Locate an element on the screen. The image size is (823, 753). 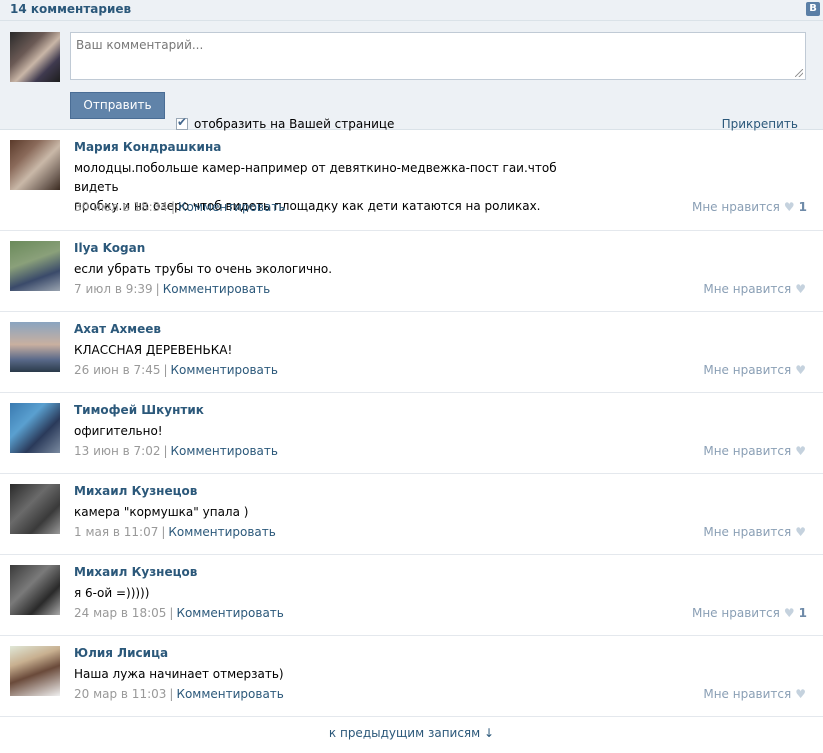
comment-meta: 7 июл в 9:39 | Комментировать is located at coordinates (172, 289).